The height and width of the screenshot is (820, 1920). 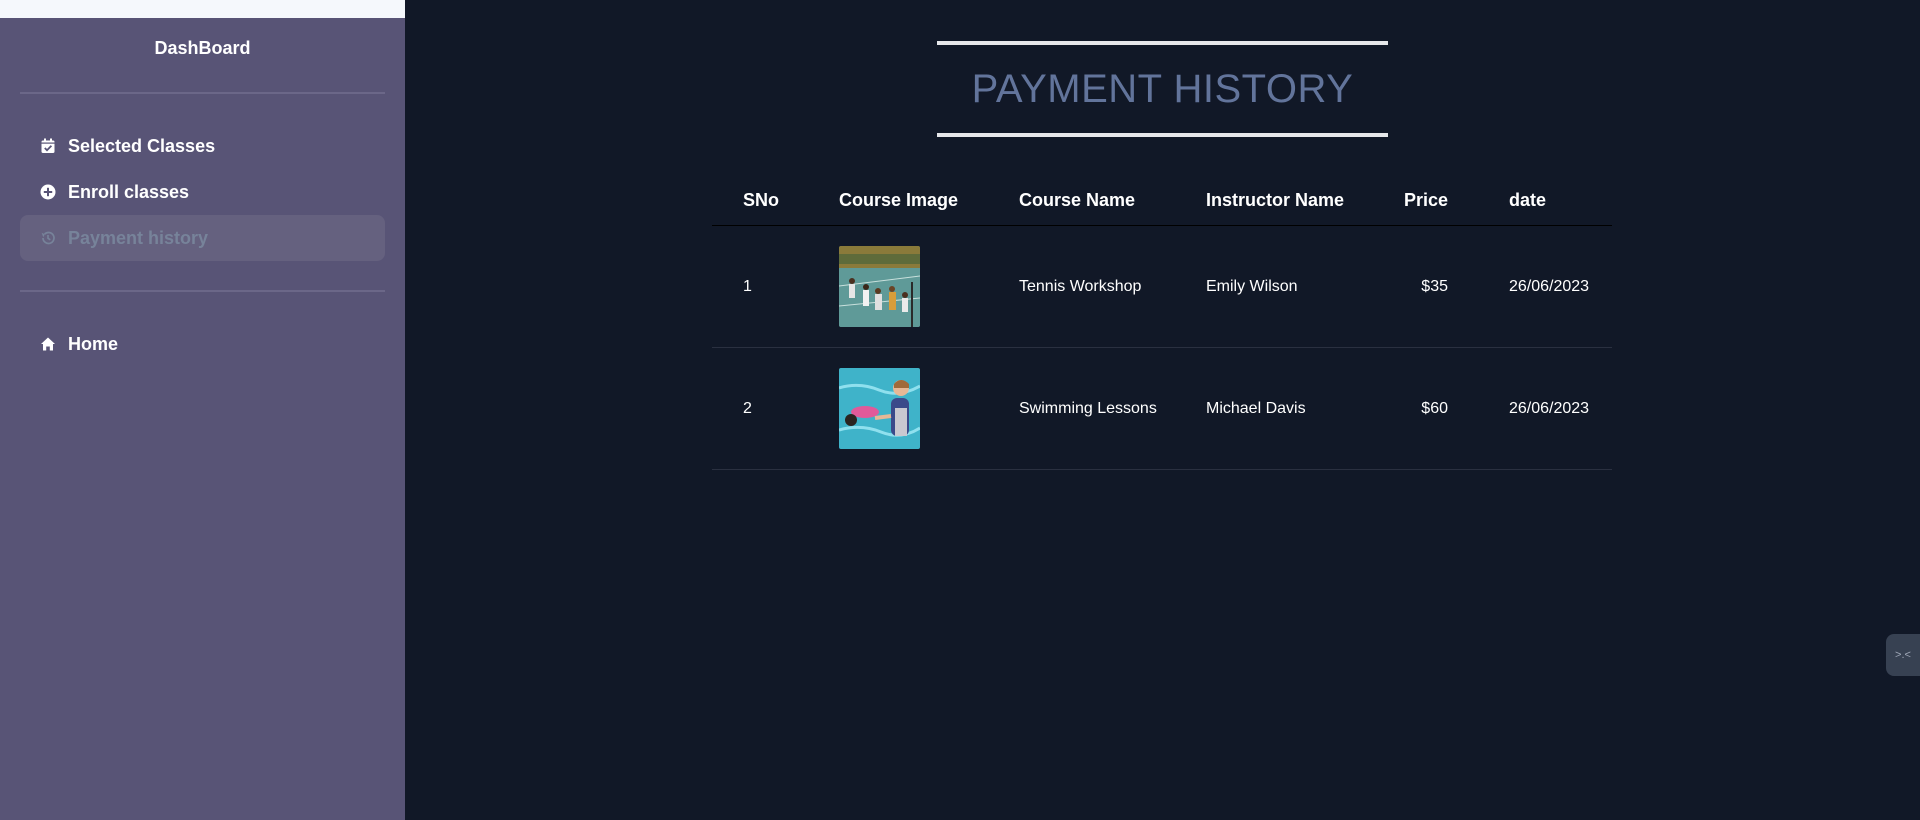 What do you see at coordinates (129, 191) in the screenshot?
I see `sidebar-item-label: Enroll classes` at bounding box center [129, 191].